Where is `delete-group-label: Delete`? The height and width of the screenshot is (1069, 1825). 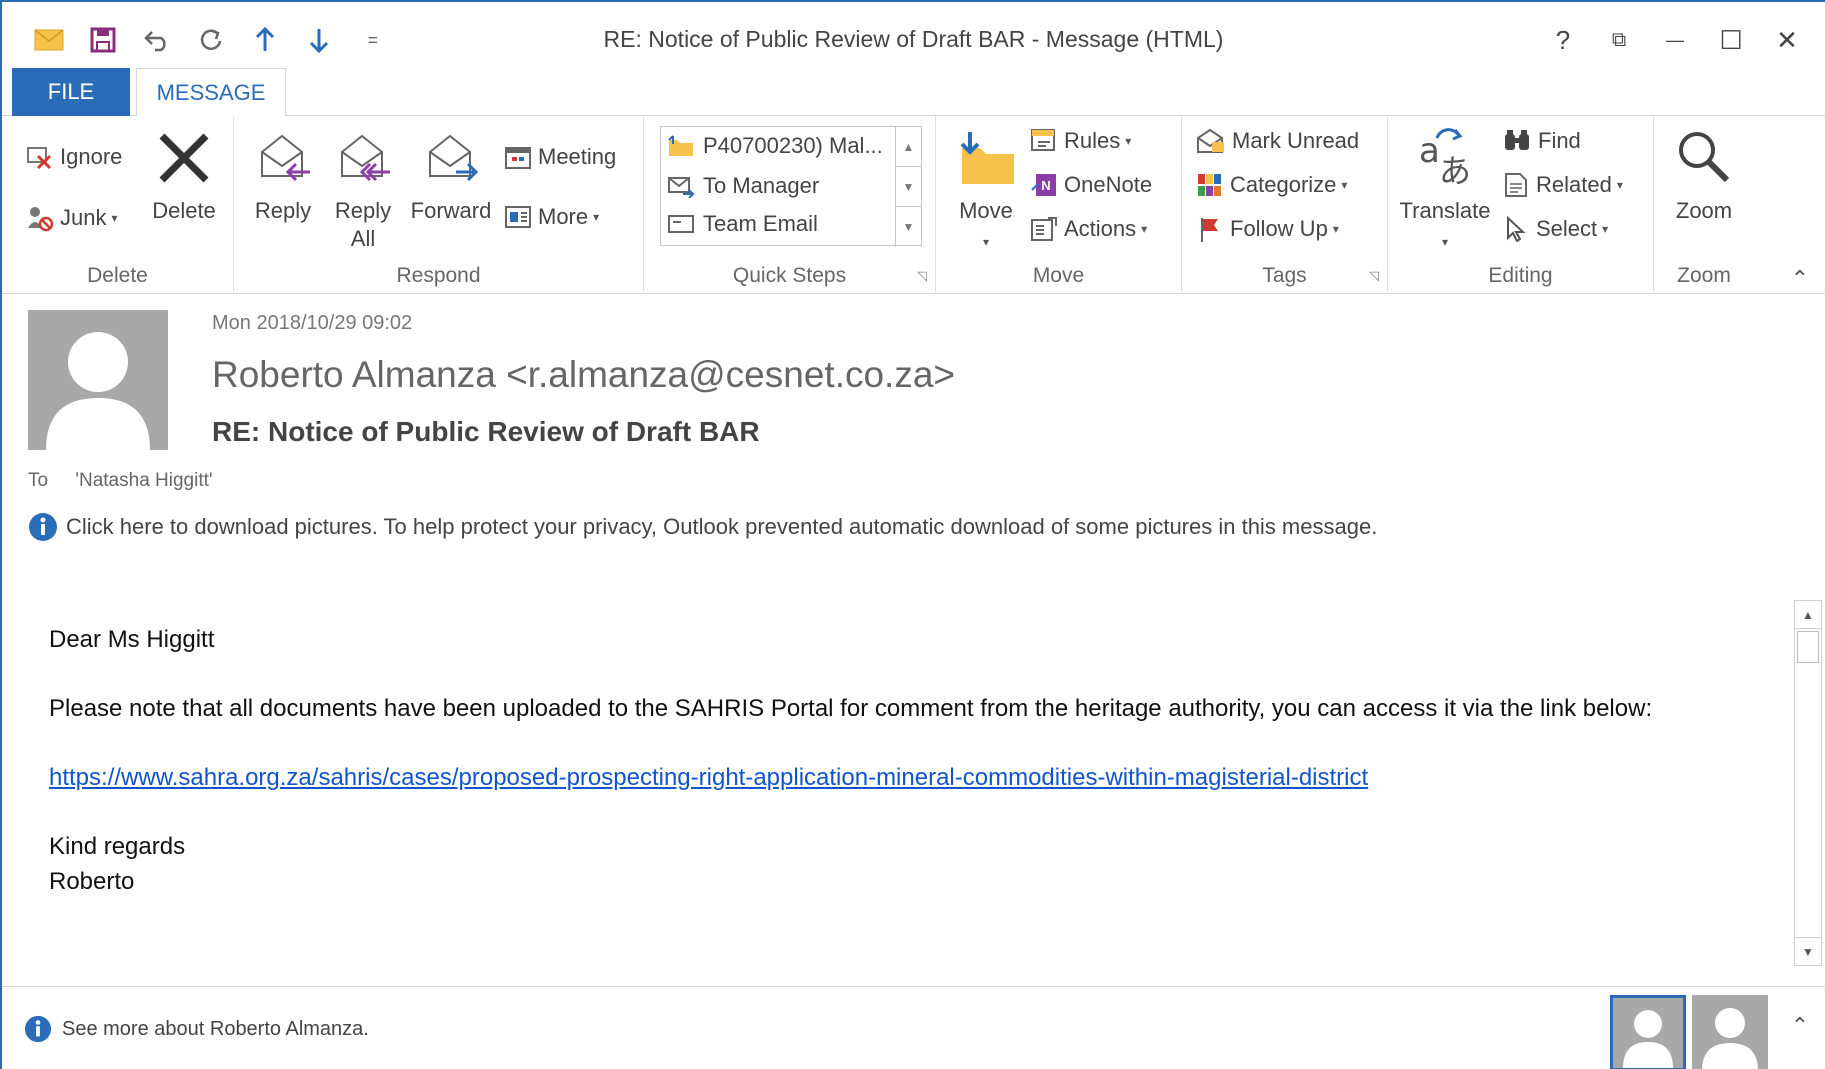 delete-group-label: Delete is located at coordinates (117, 275).